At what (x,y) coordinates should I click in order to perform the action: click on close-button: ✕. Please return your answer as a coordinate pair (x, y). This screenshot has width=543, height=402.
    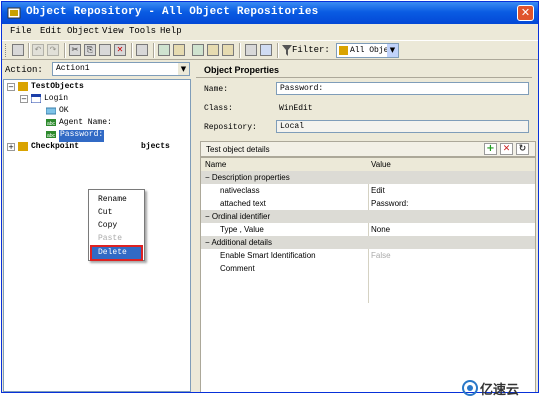
    Looking at the image, I should click on (525, 13).